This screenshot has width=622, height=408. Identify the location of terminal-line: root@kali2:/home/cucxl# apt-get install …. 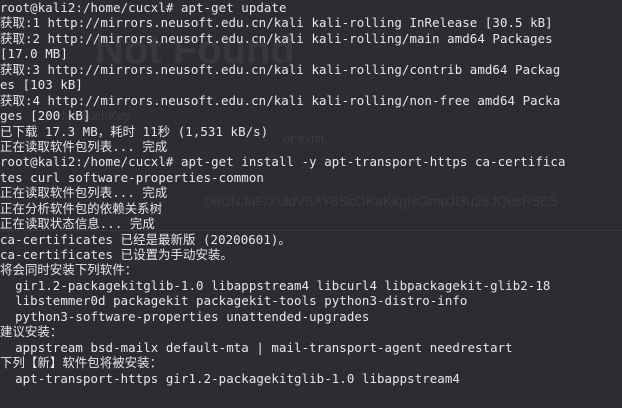
(283, 162).